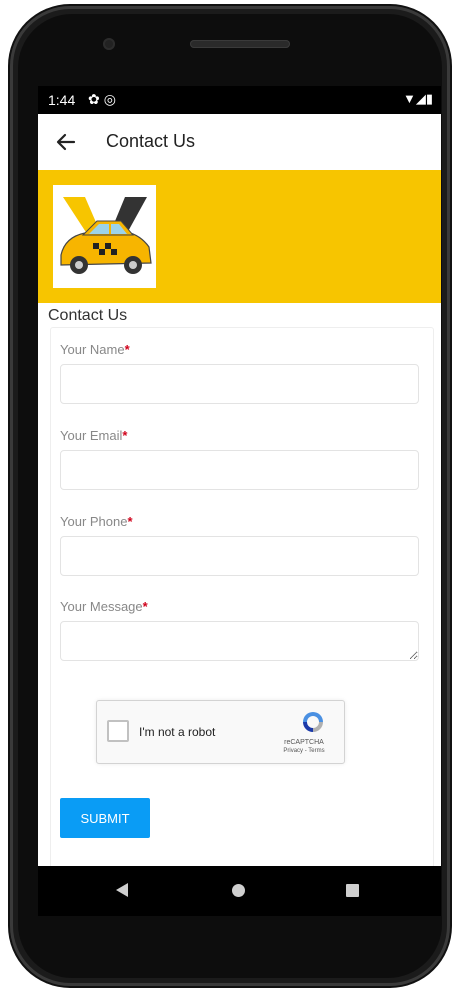  I want to click on recaptcha-logo-icon, so click(313, 722).